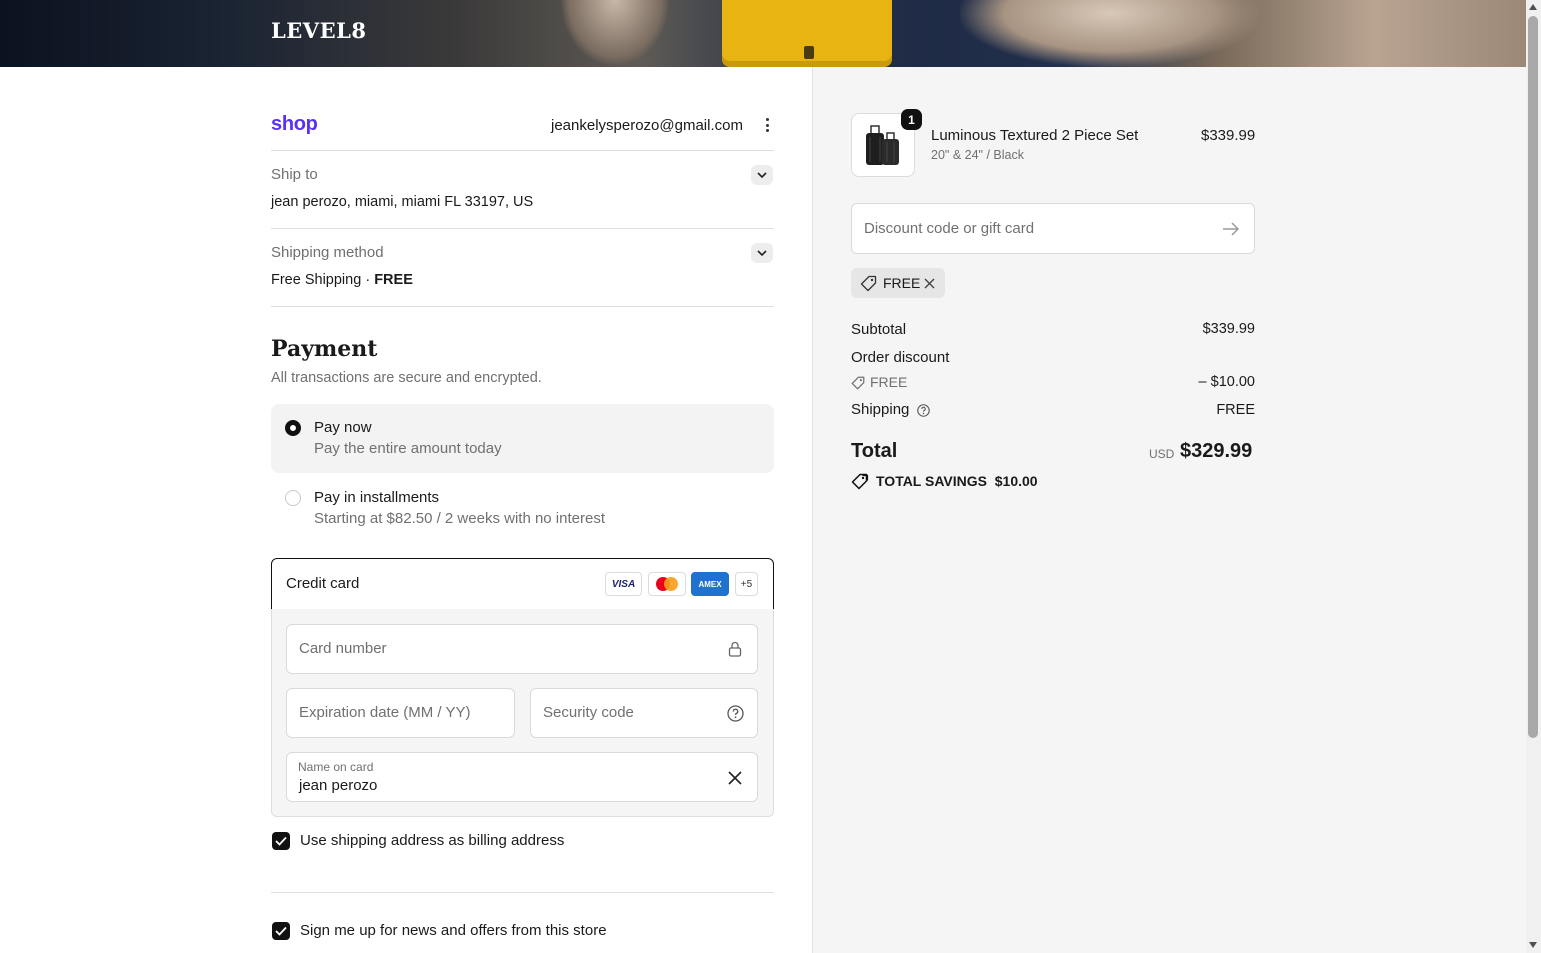 This screenshot has height=953, width=1541. I want to click on account-email: jeankelysperozo@gmail.com, so click(647, 125).